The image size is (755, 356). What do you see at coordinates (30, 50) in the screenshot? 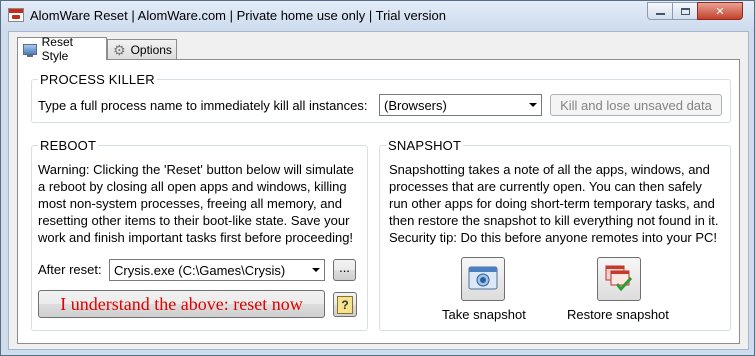
I see `computer-icon` at bounding box center [30, 50].